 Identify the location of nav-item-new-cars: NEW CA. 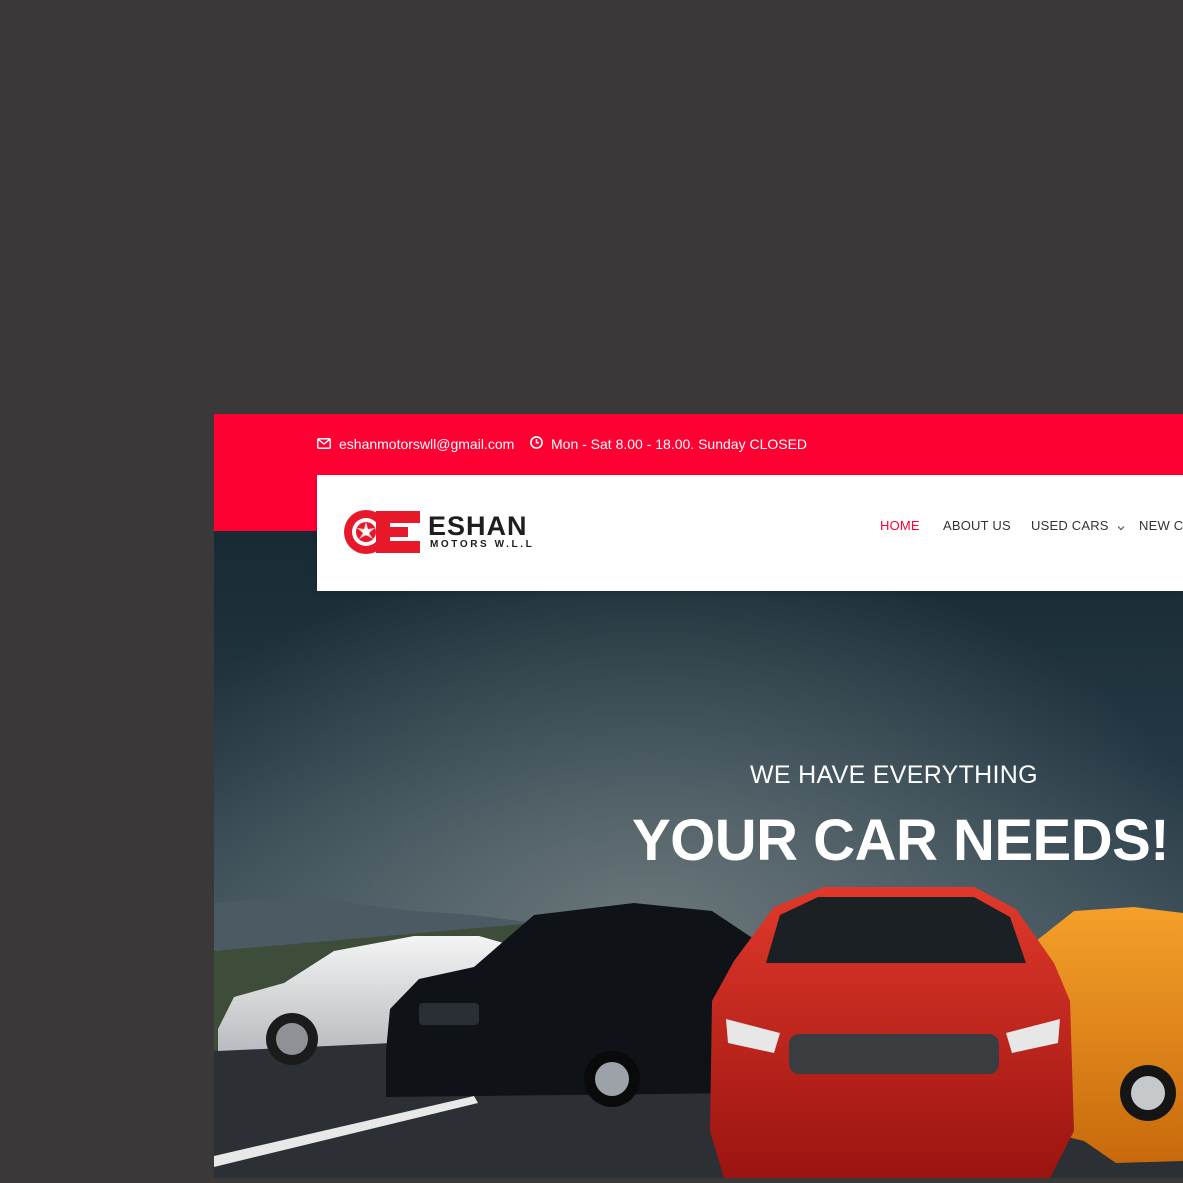
(1161, 525).